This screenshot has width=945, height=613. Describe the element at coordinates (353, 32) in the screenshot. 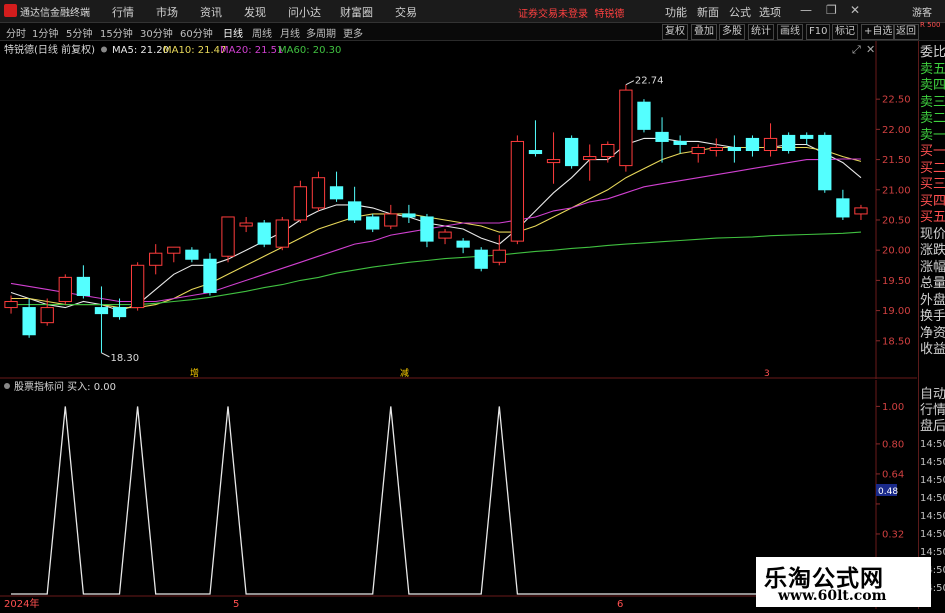

I see `period-more: 更多` at that location.